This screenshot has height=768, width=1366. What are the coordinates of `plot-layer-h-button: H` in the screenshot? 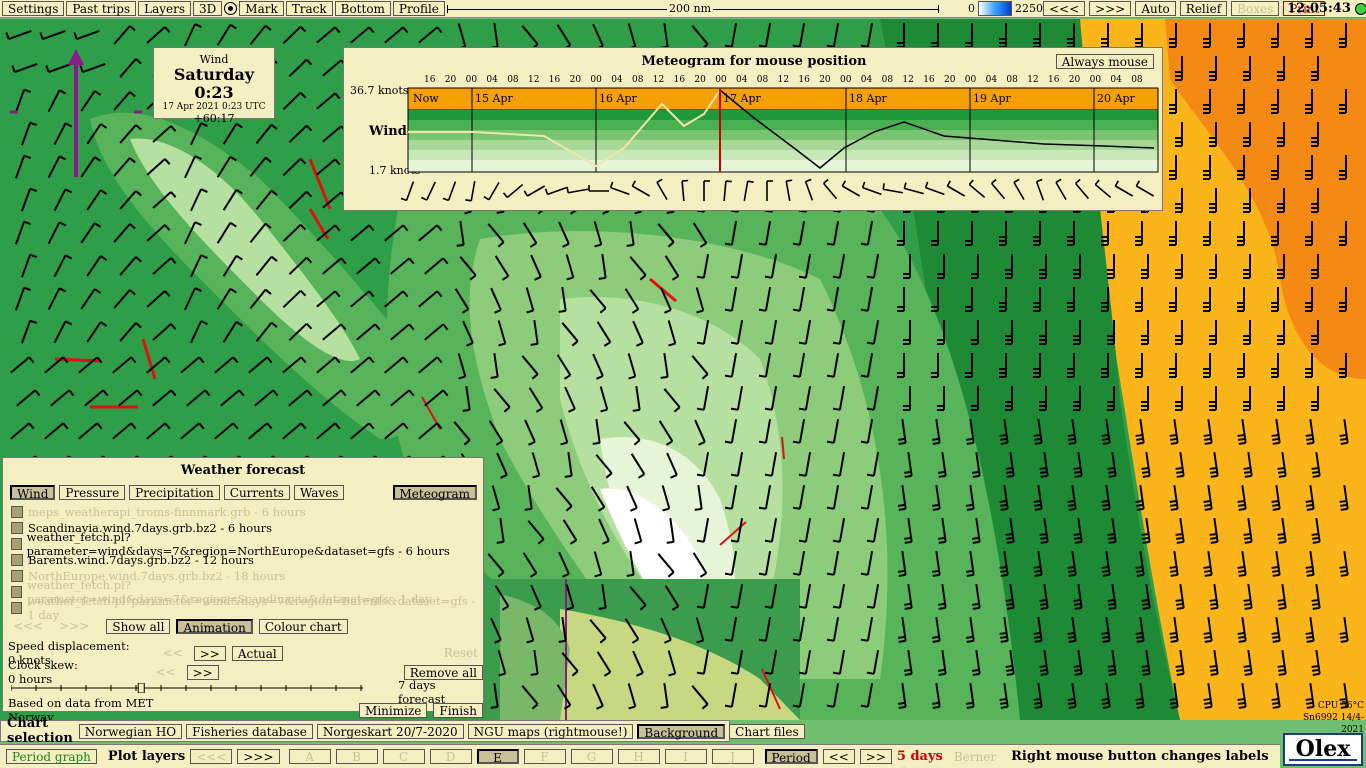 It's located at (638, 756).